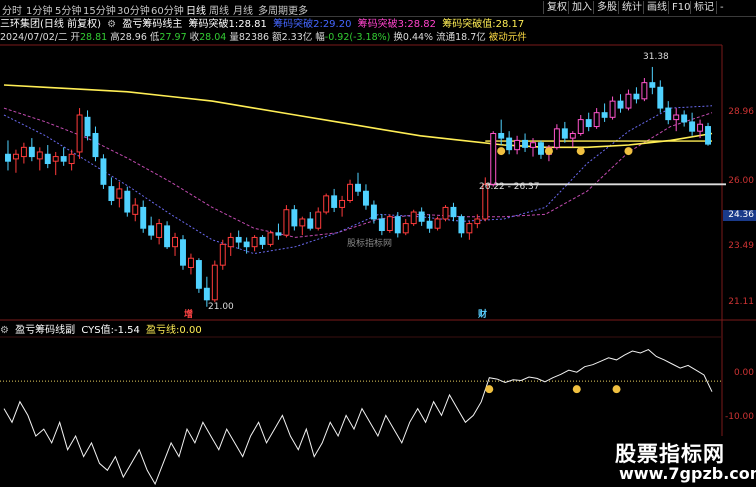  I want to click on high-price-marker: 31.38, so click(656, 57).